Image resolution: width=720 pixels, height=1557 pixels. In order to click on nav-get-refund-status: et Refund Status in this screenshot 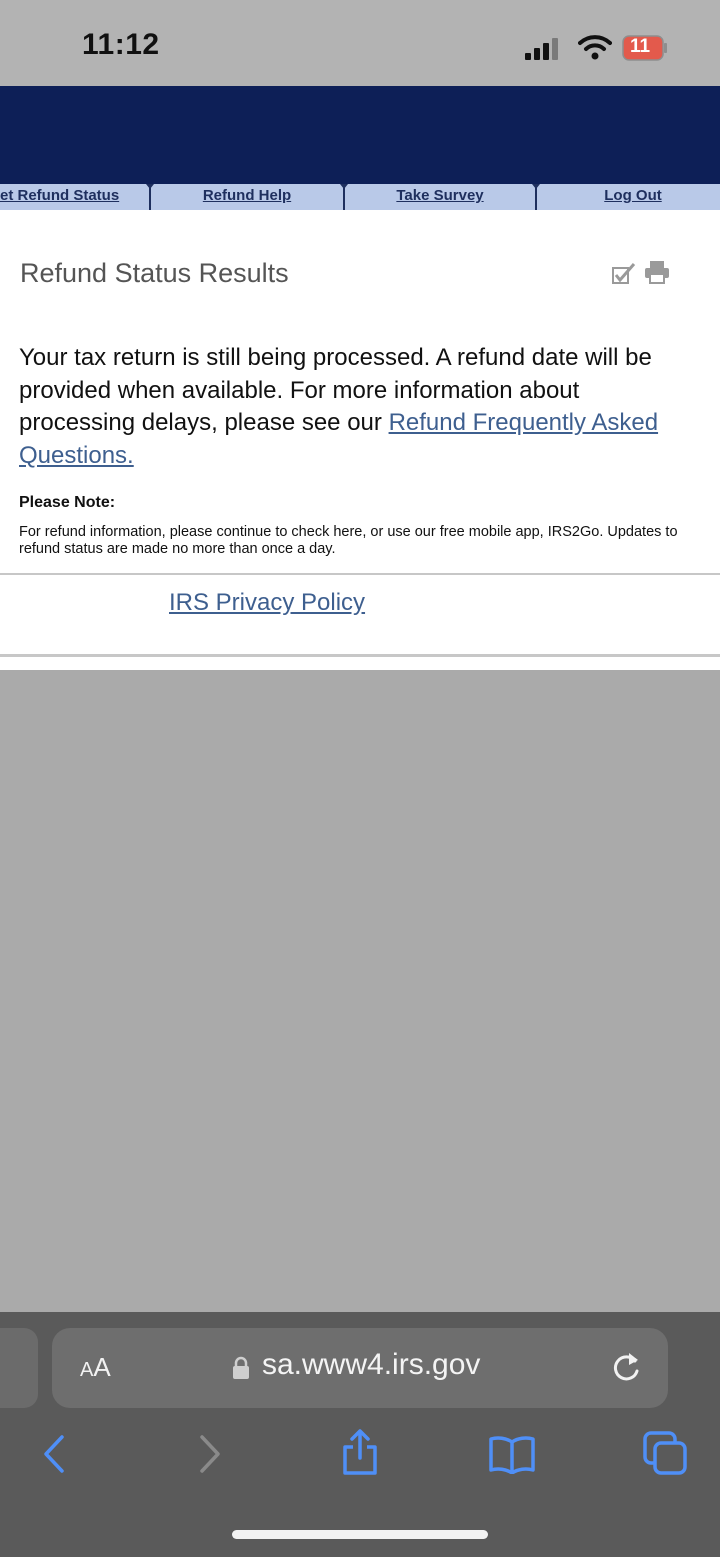, I will do `click(73, 197)`.